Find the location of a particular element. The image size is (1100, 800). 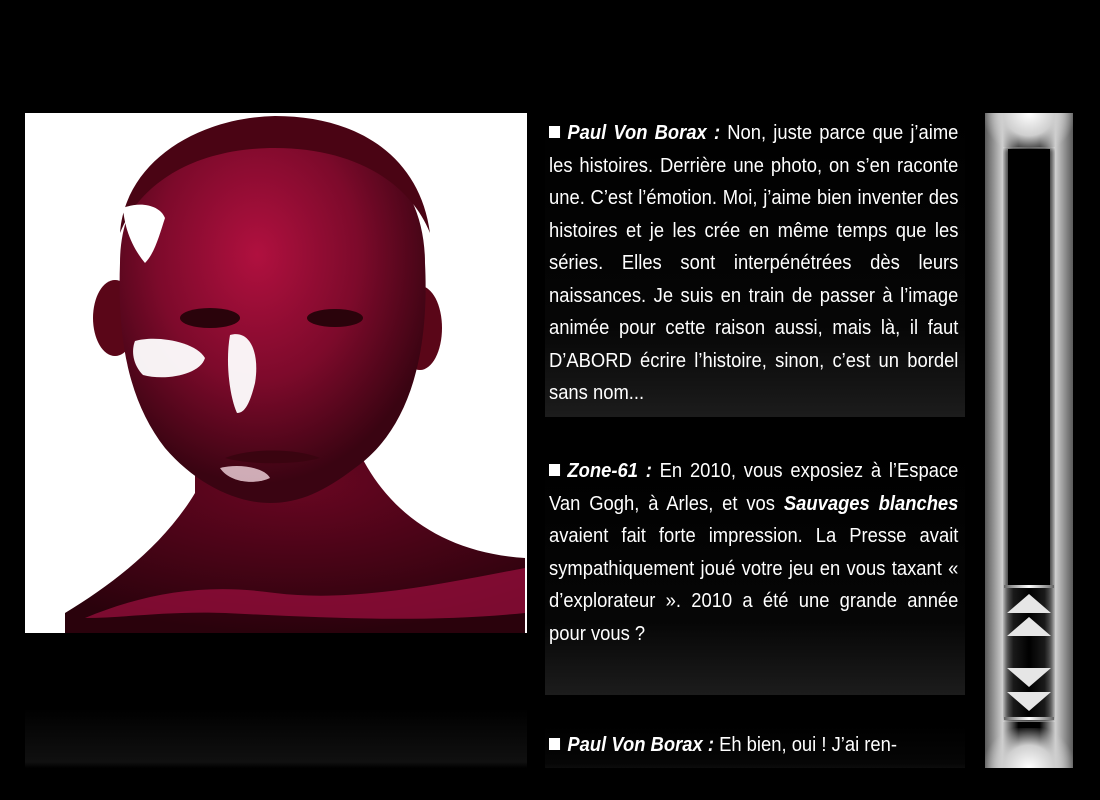

double-chevron-up-icon is located at coordinates (1029, 613).